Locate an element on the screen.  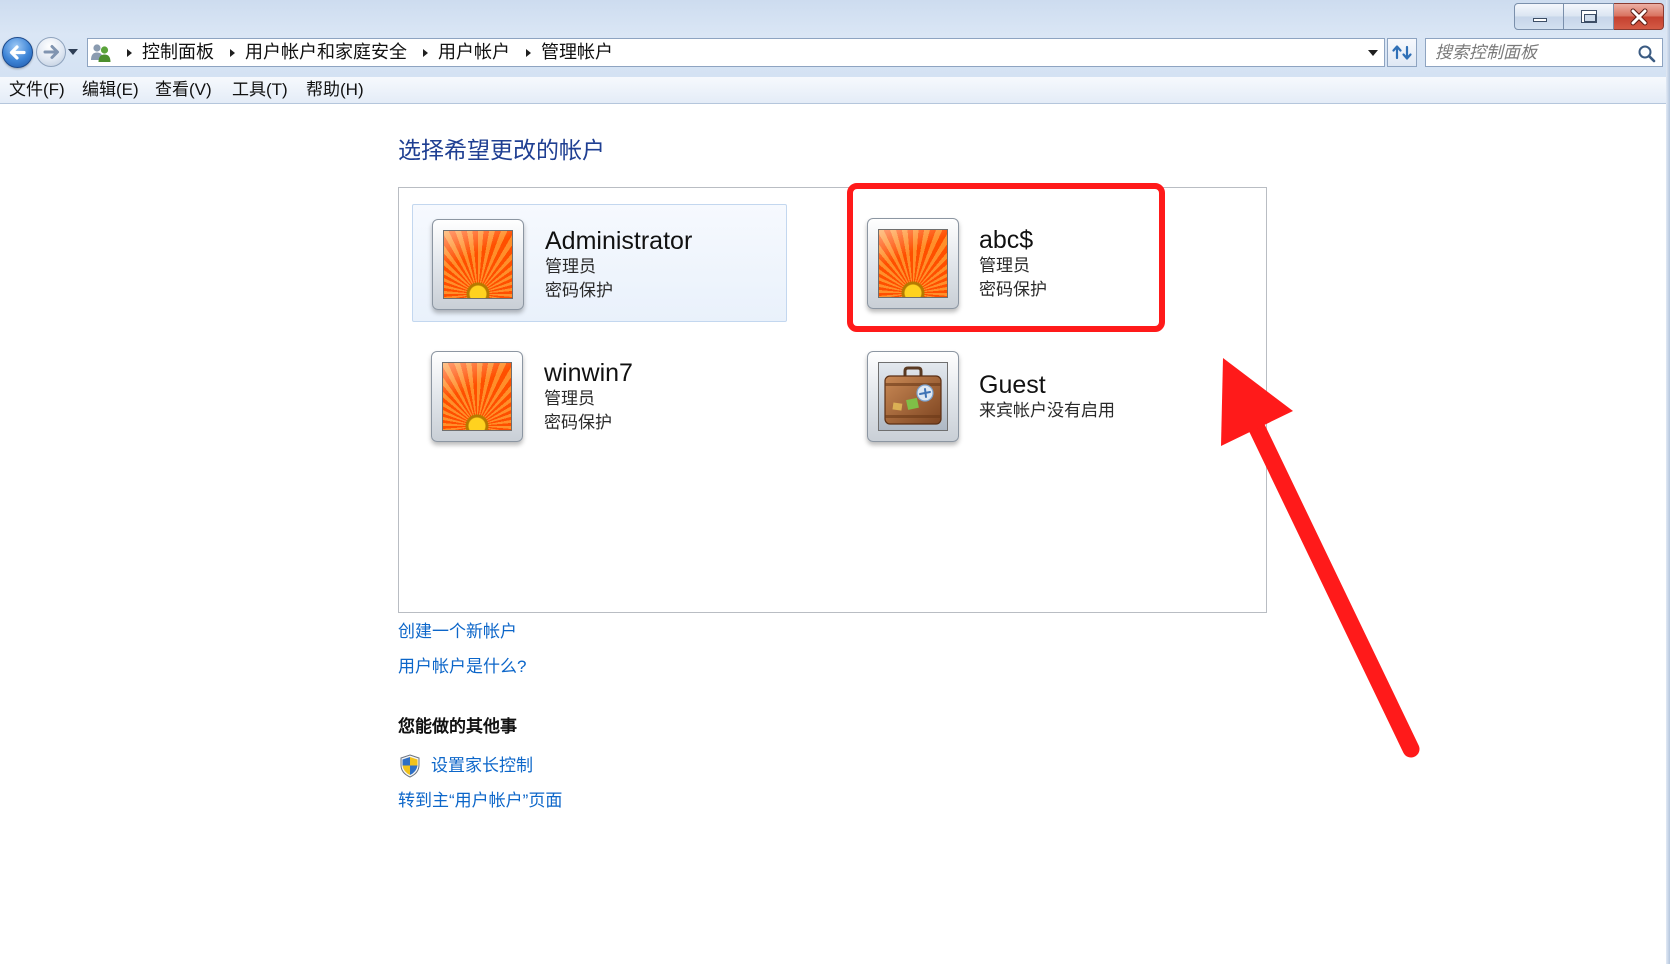
back-button is located at coordinates (17, 52).